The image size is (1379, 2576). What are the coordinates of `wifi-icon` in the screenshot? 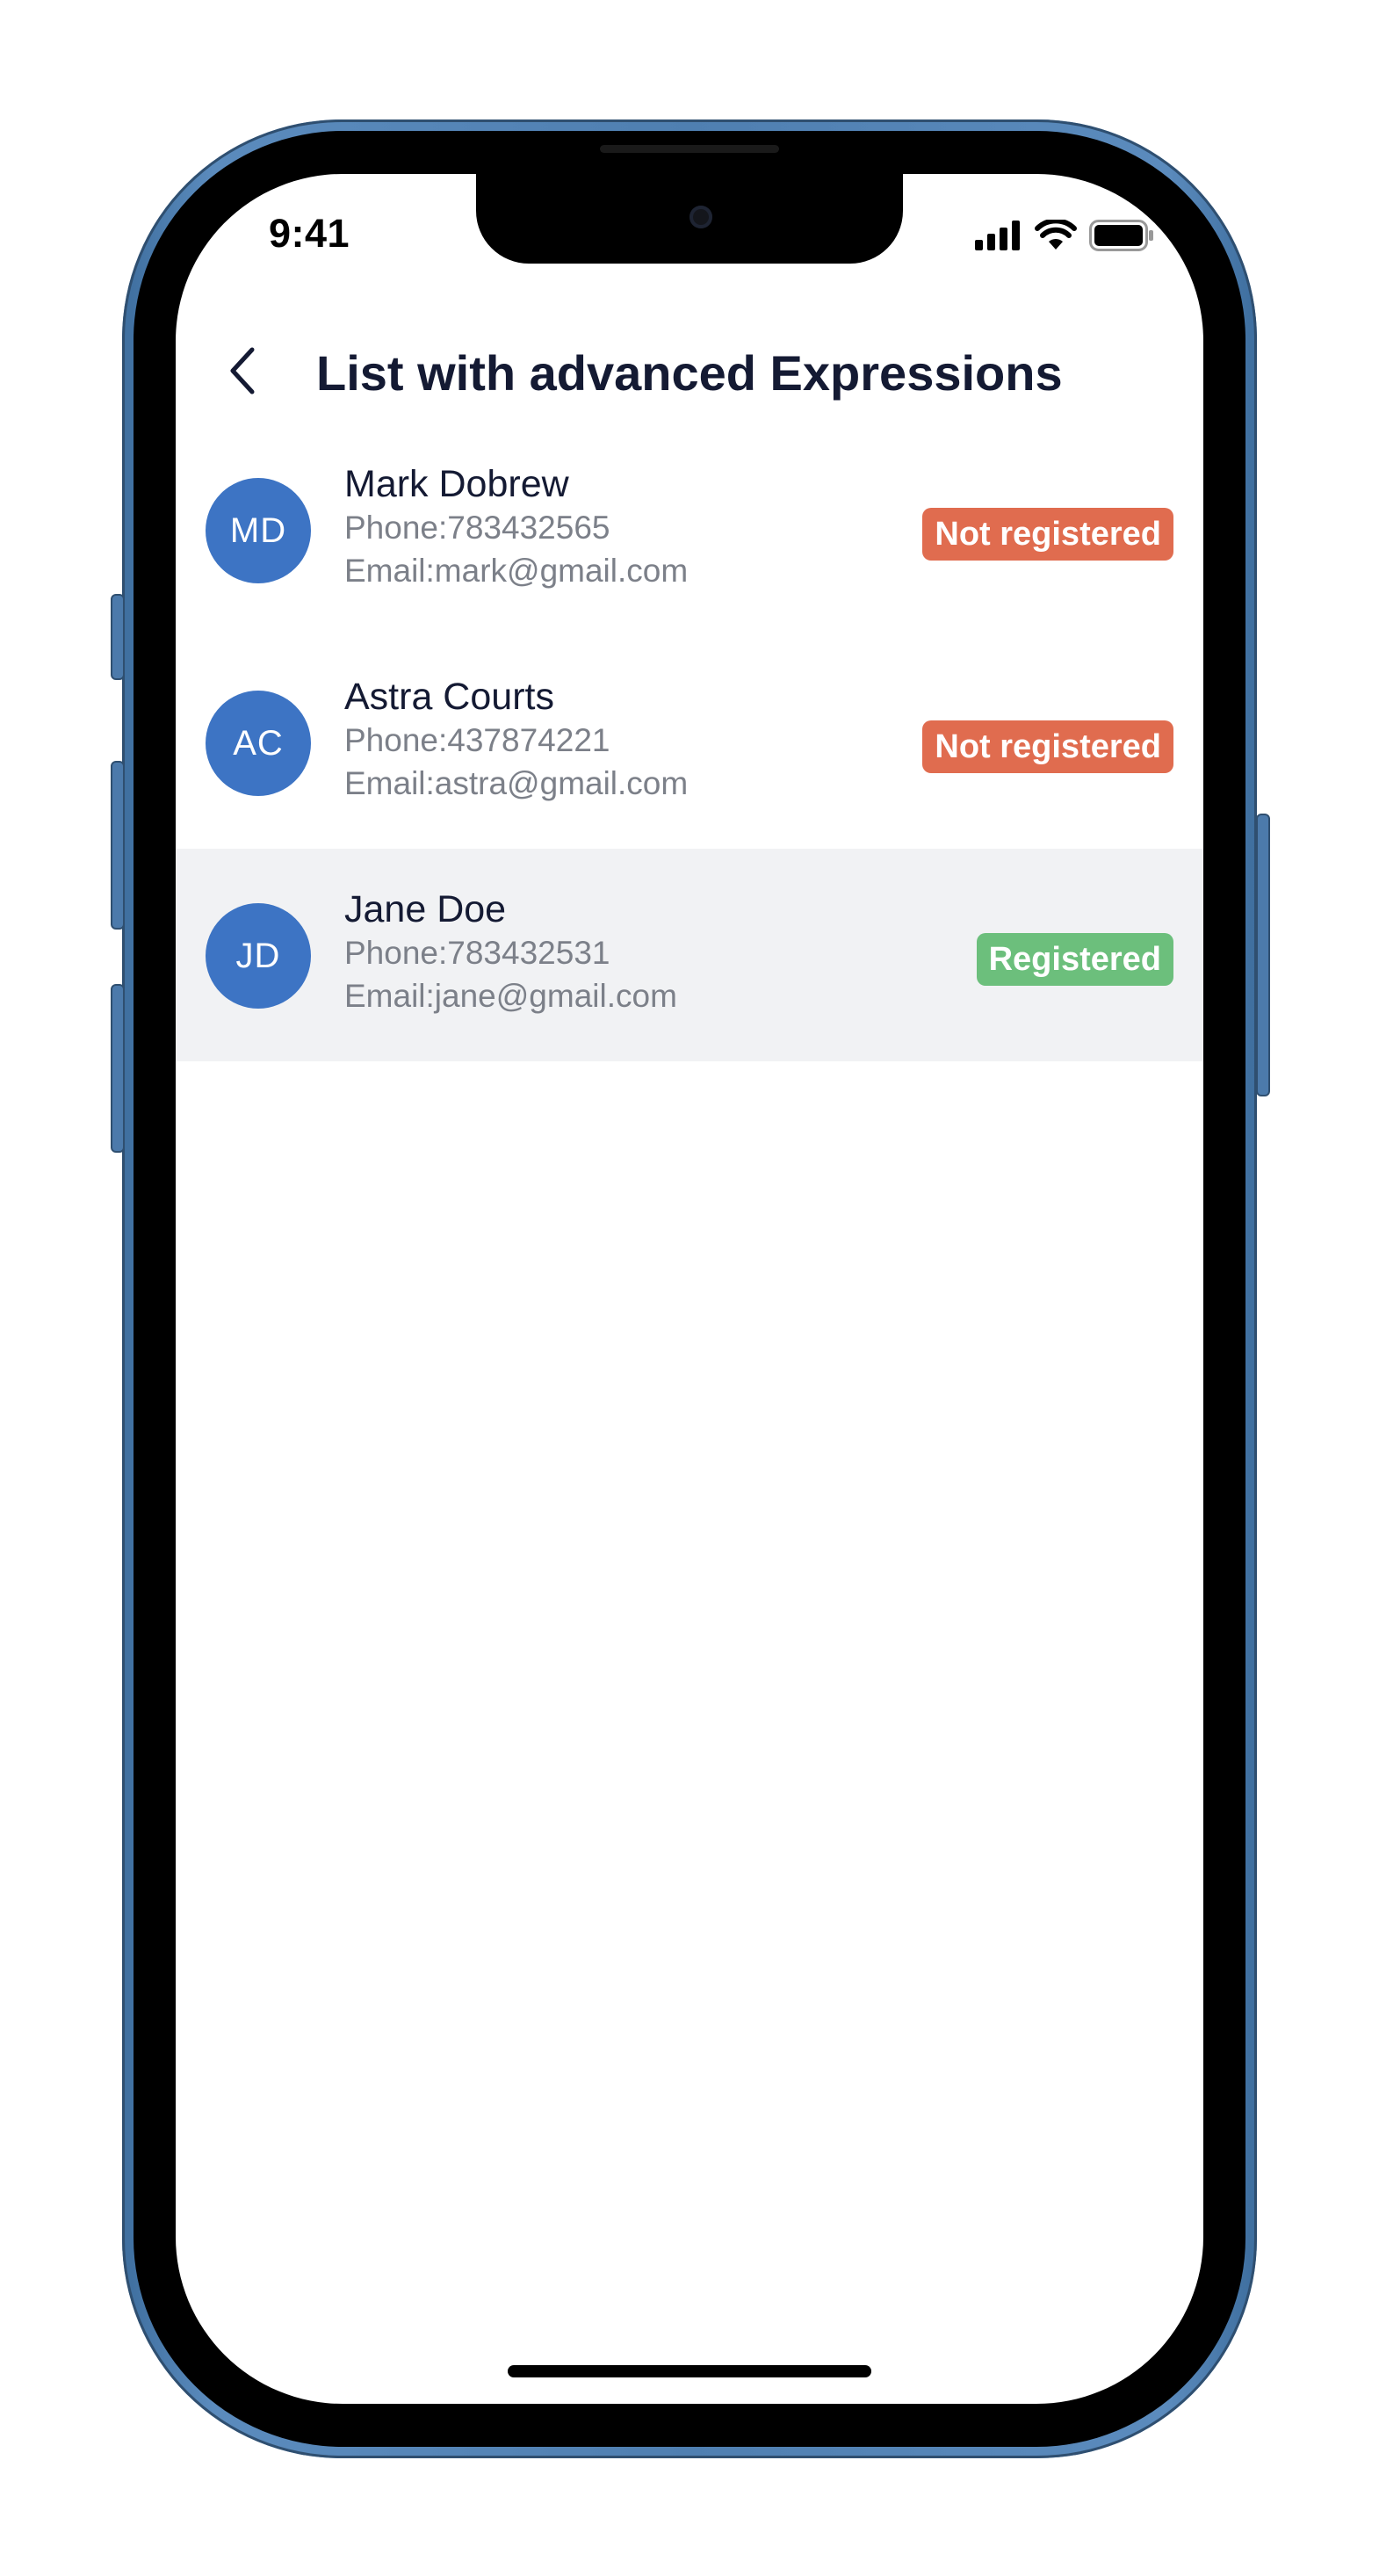 It's located at (1056, 237).